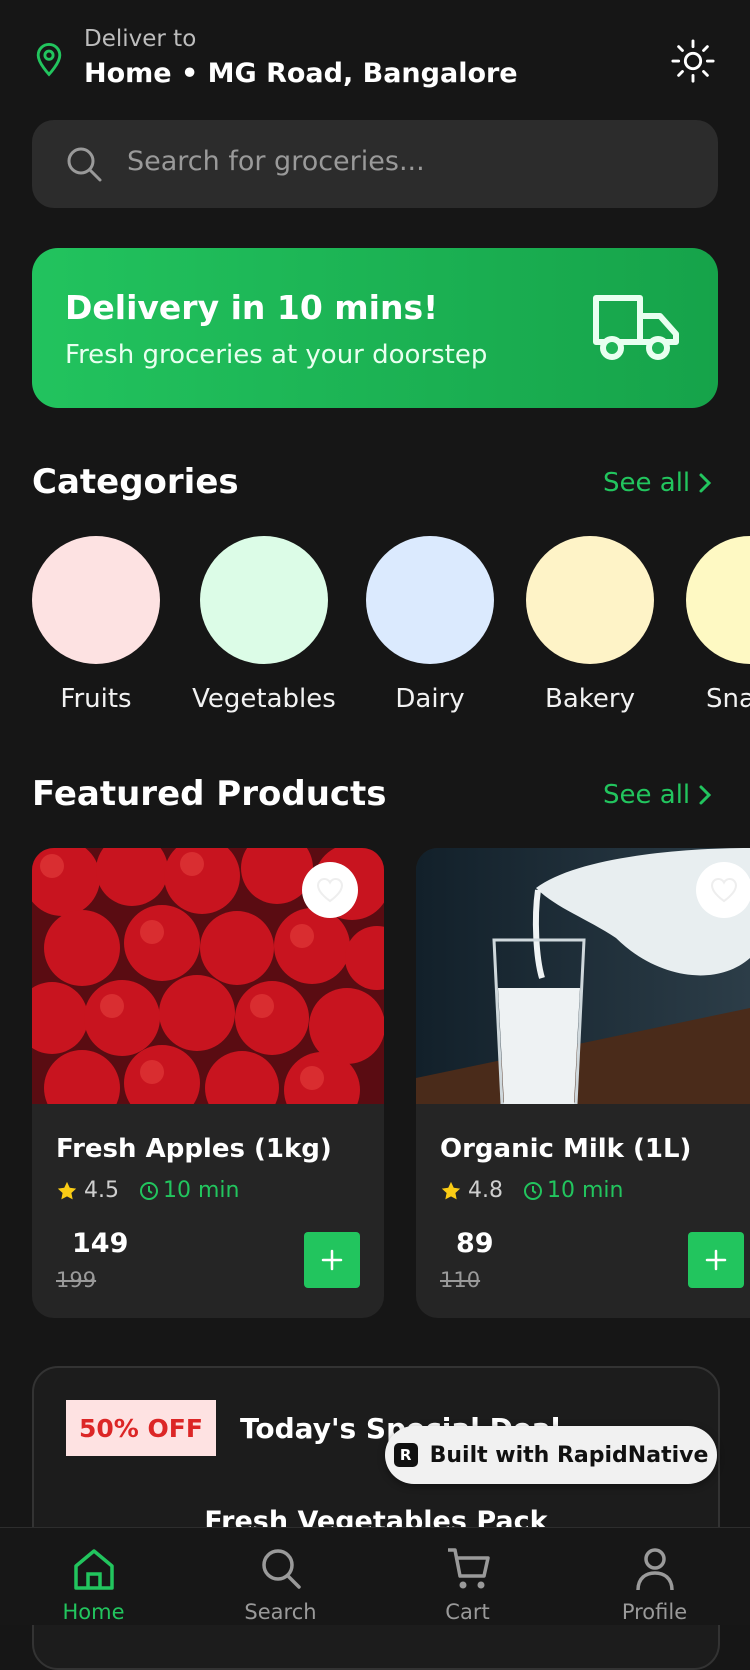 This screenshot has height=1670, width=750. I want to click on product-price: 89, so click(475, 1243).